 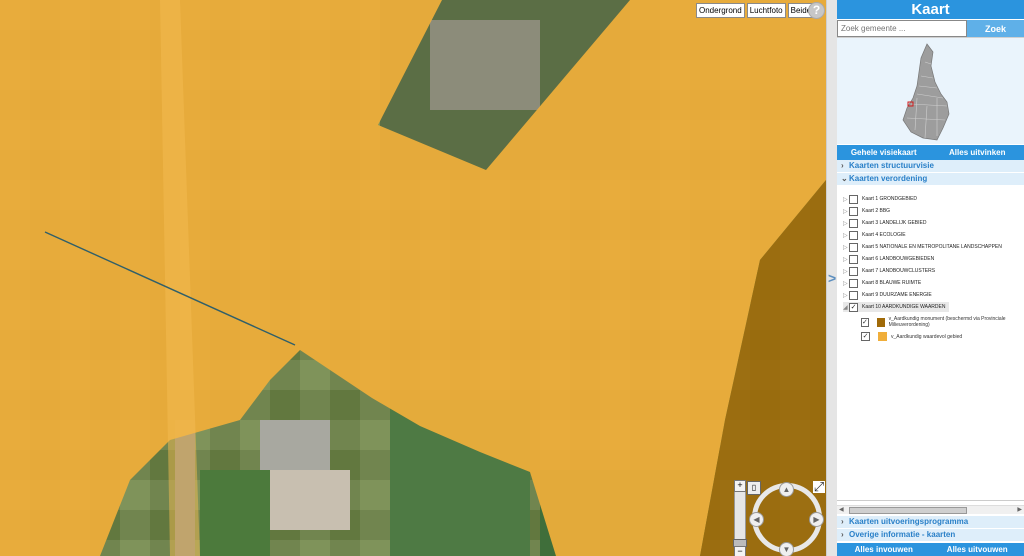 I want to click on tree-item-kaart-8: ▷ Kaart 8 BLAUWE RUIMTE, so click(x=882, y=283).